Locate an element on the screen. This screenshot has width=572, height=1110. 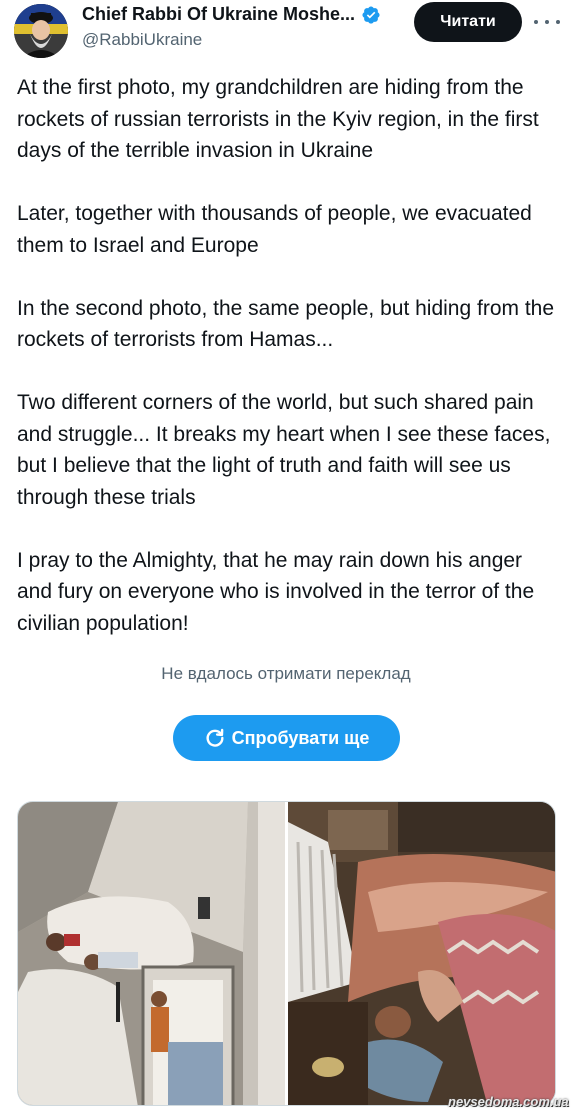
retry-label: Спробувати ще is located at coordinates (300, 737).